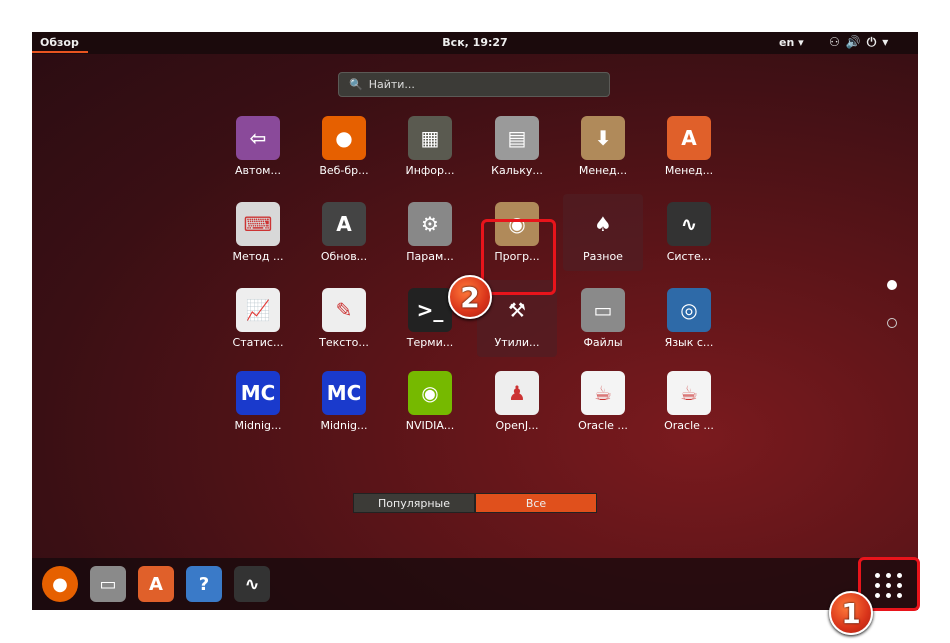 The image size is (950, 643). I want to click on files-icon: ▭, so click(603, 310).